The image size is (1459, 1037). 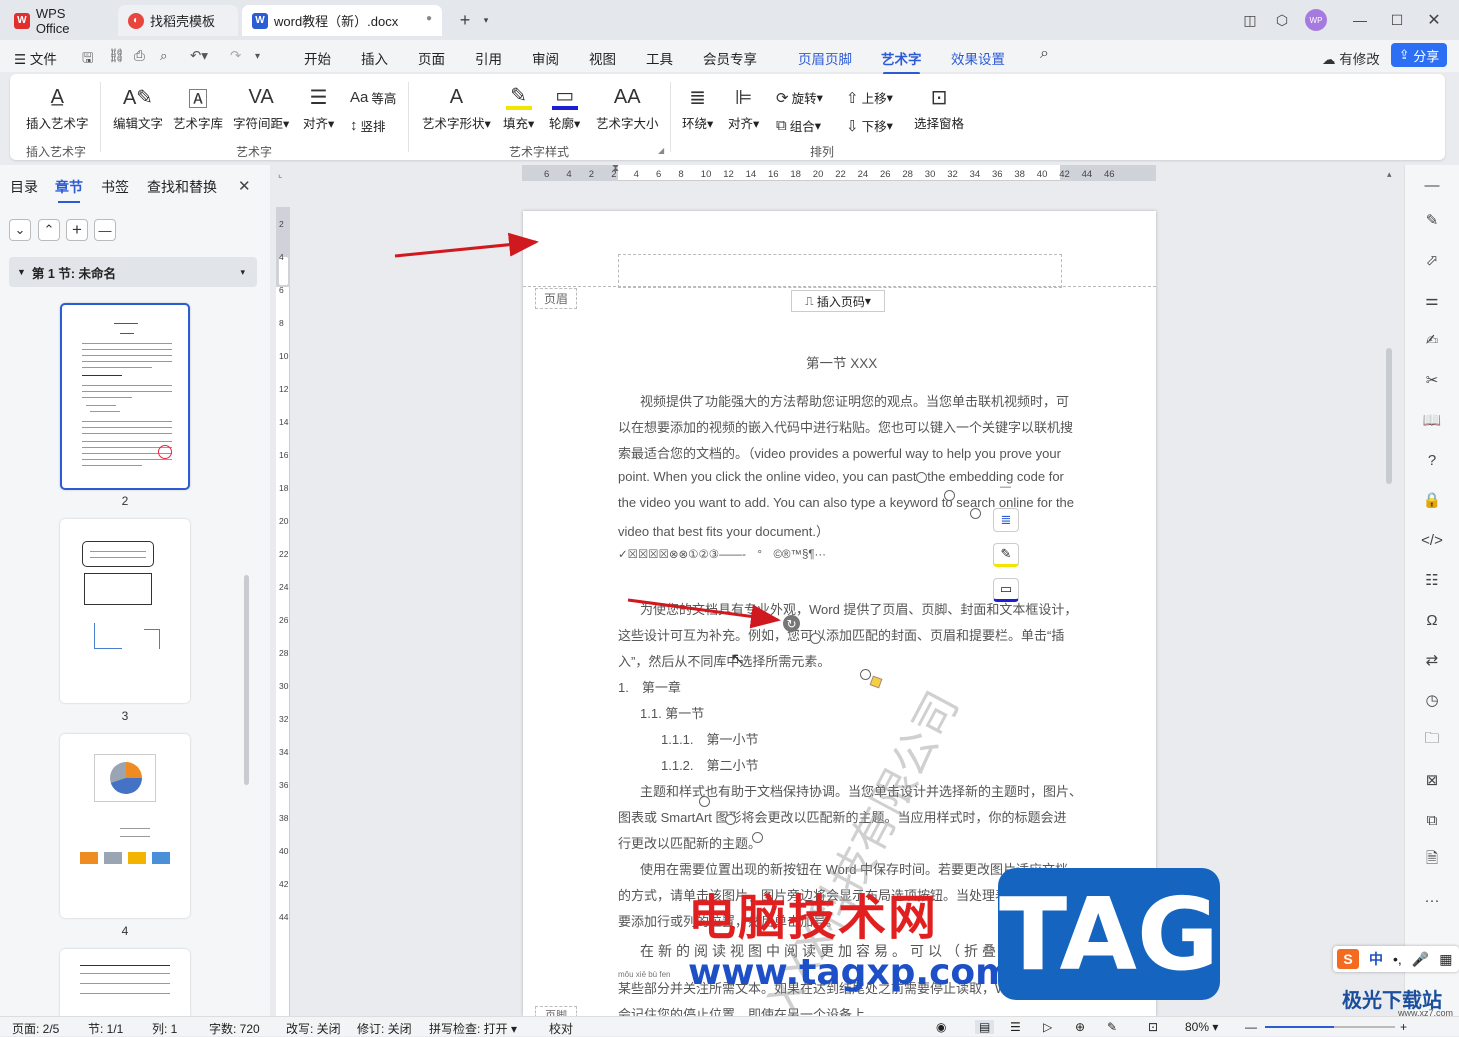 I want to click on book-icon: 📖, so click(x=1432, y=420).